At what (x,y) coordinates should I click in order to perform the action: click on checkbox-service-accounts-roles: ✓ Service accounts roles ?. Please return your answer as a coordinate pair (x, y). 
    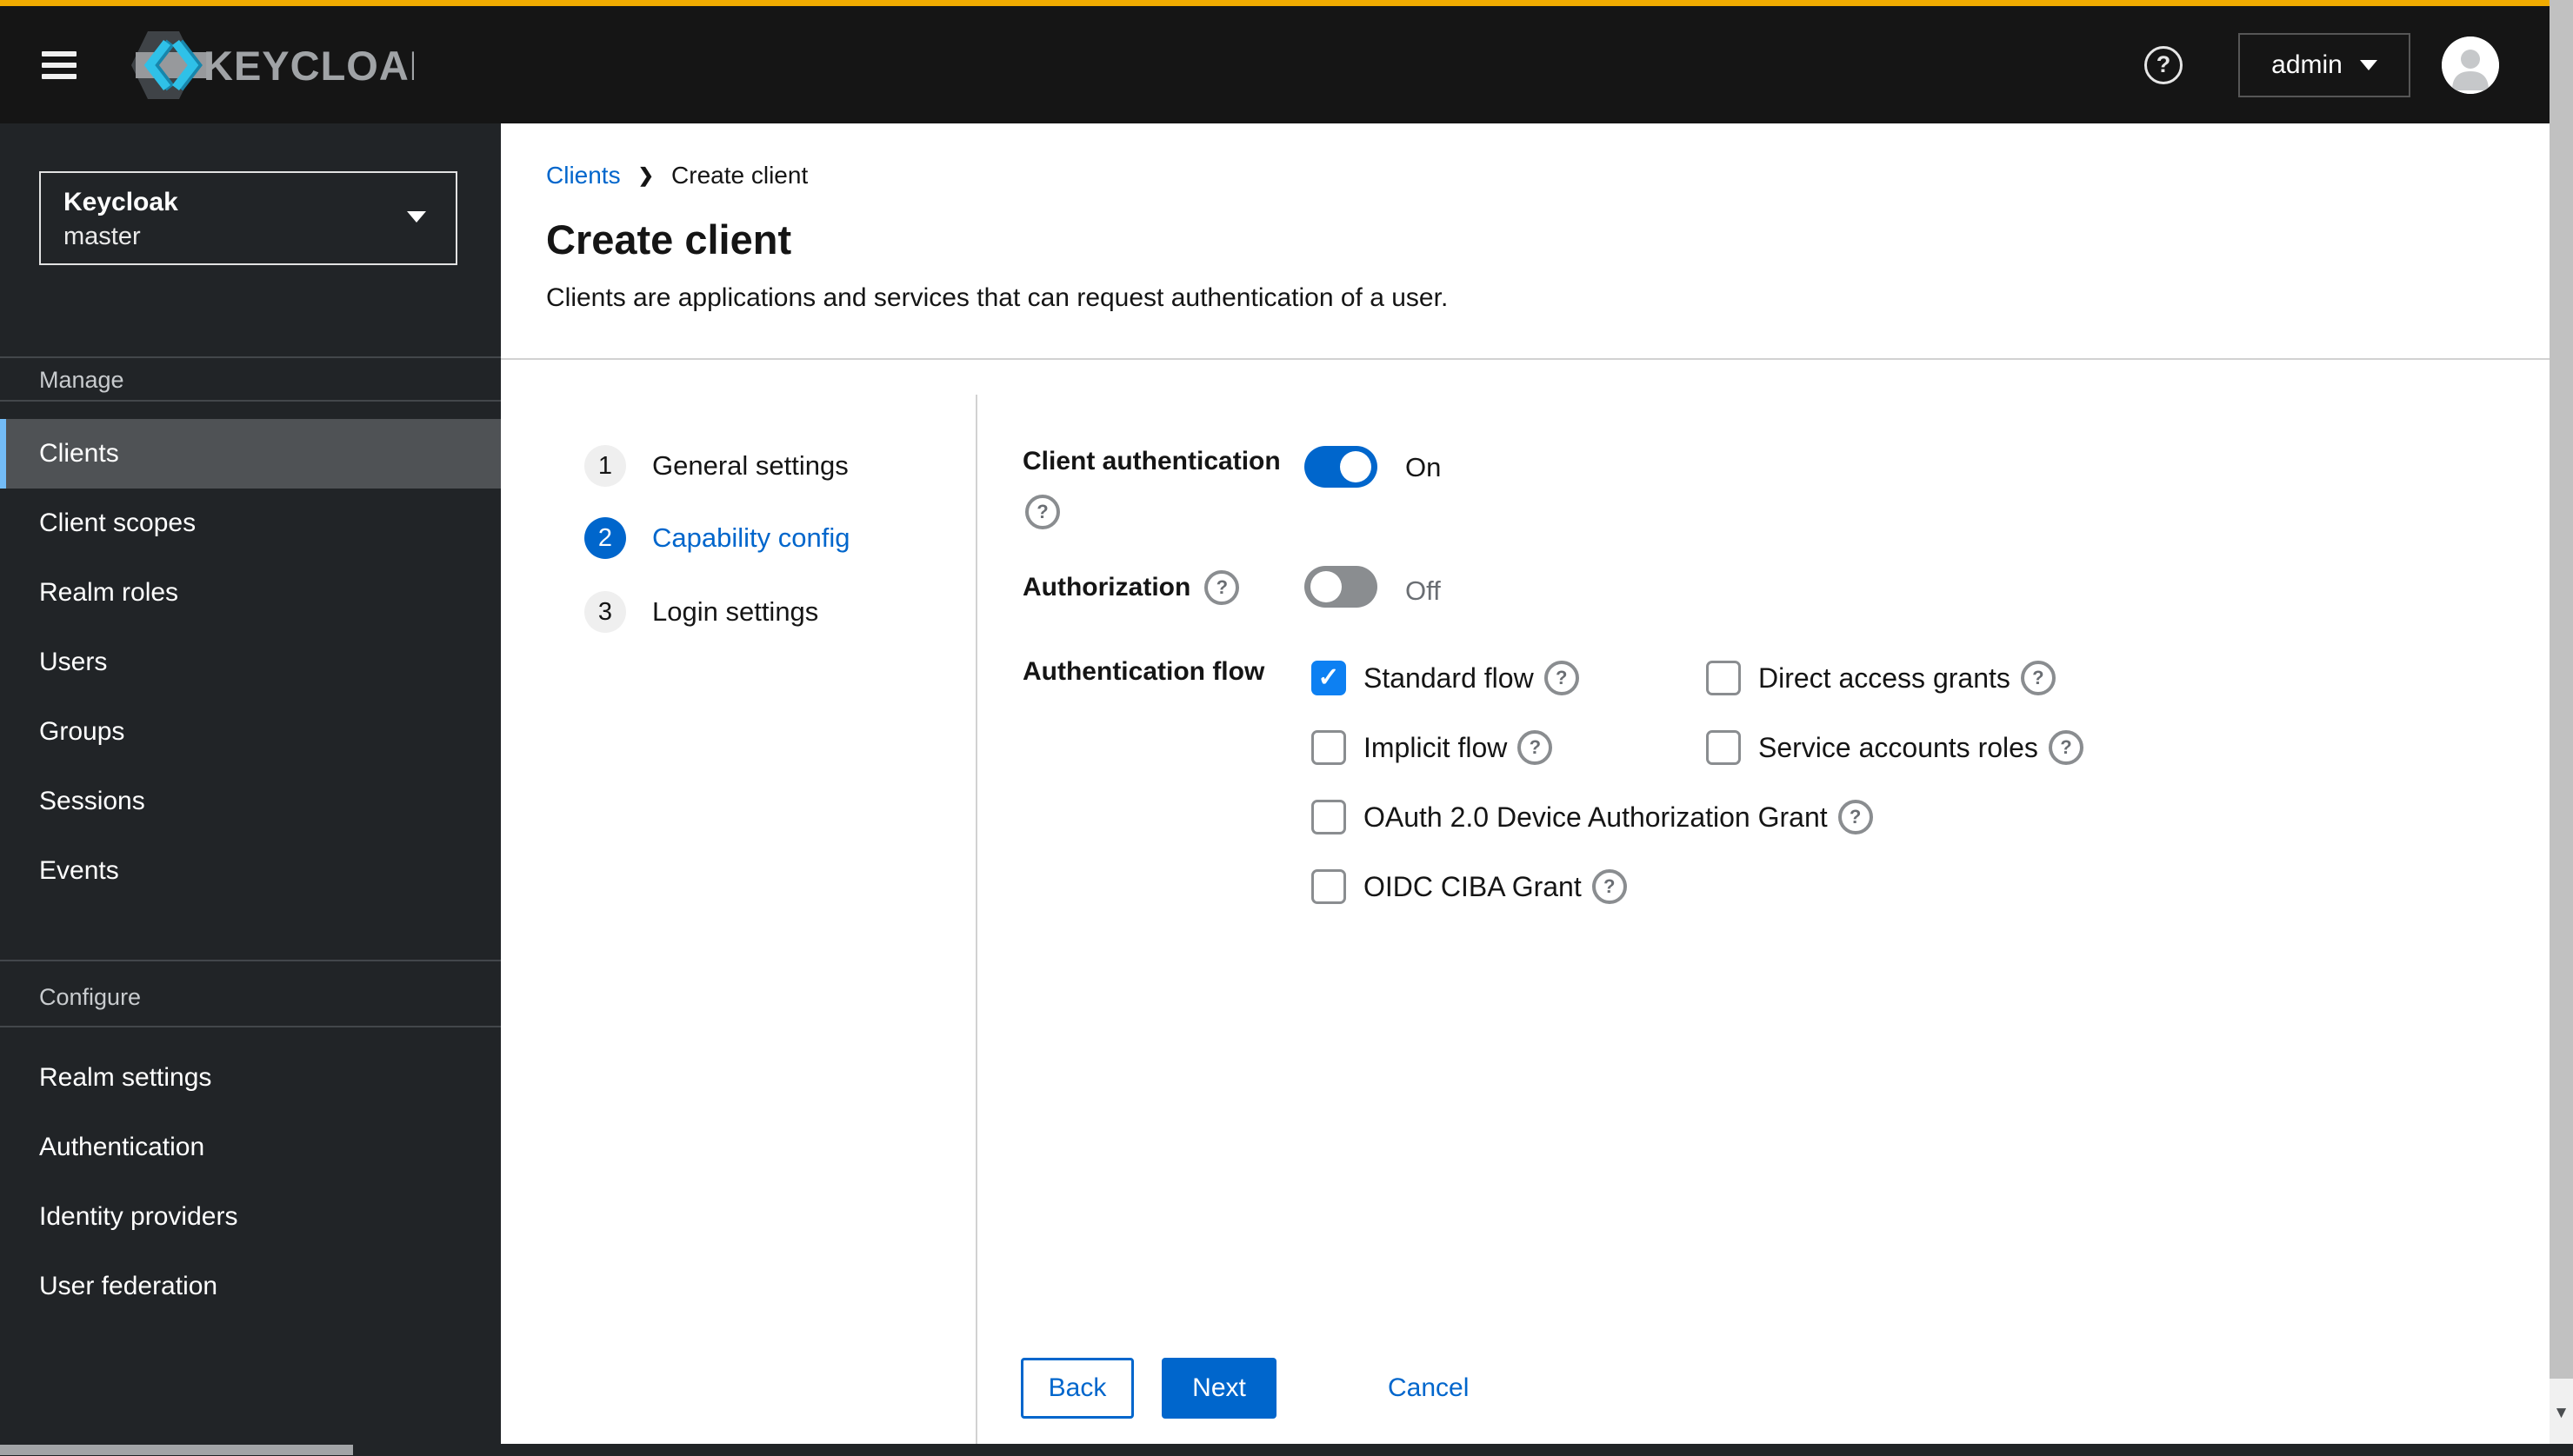
    Looking at the image, I should click on (1894, 747).